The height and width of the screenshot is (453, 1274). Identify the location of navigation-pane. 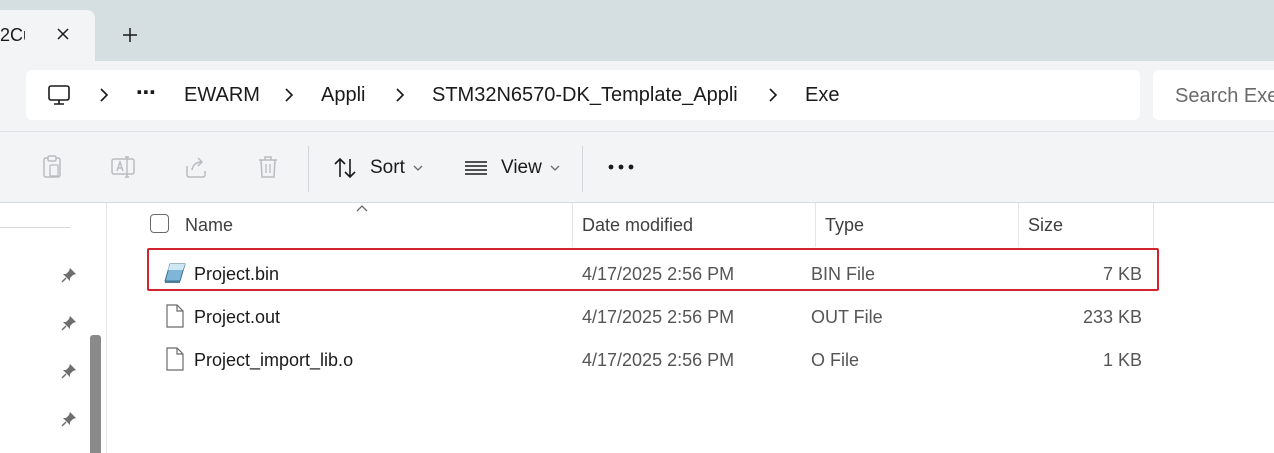
(53, 328).